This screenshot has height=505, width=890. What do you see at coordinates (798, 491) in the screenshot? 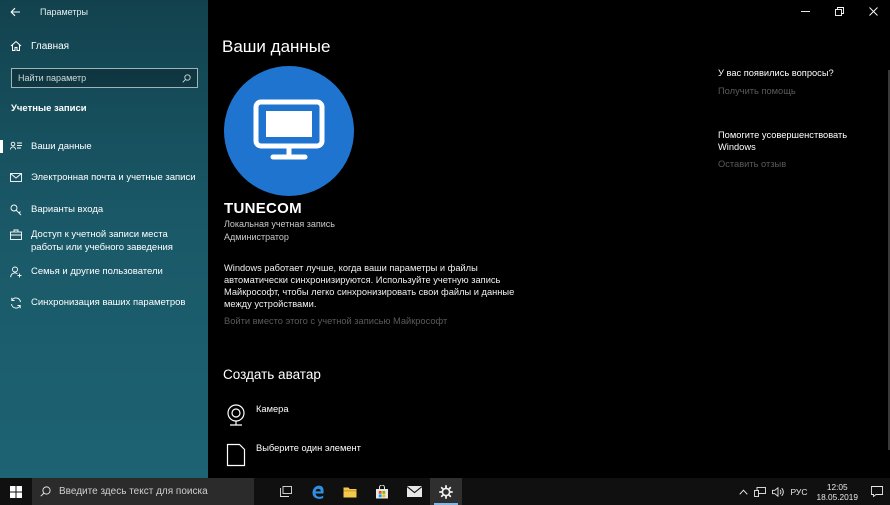
I see `language-indicator: РУС` at bounding box center [798, 491].